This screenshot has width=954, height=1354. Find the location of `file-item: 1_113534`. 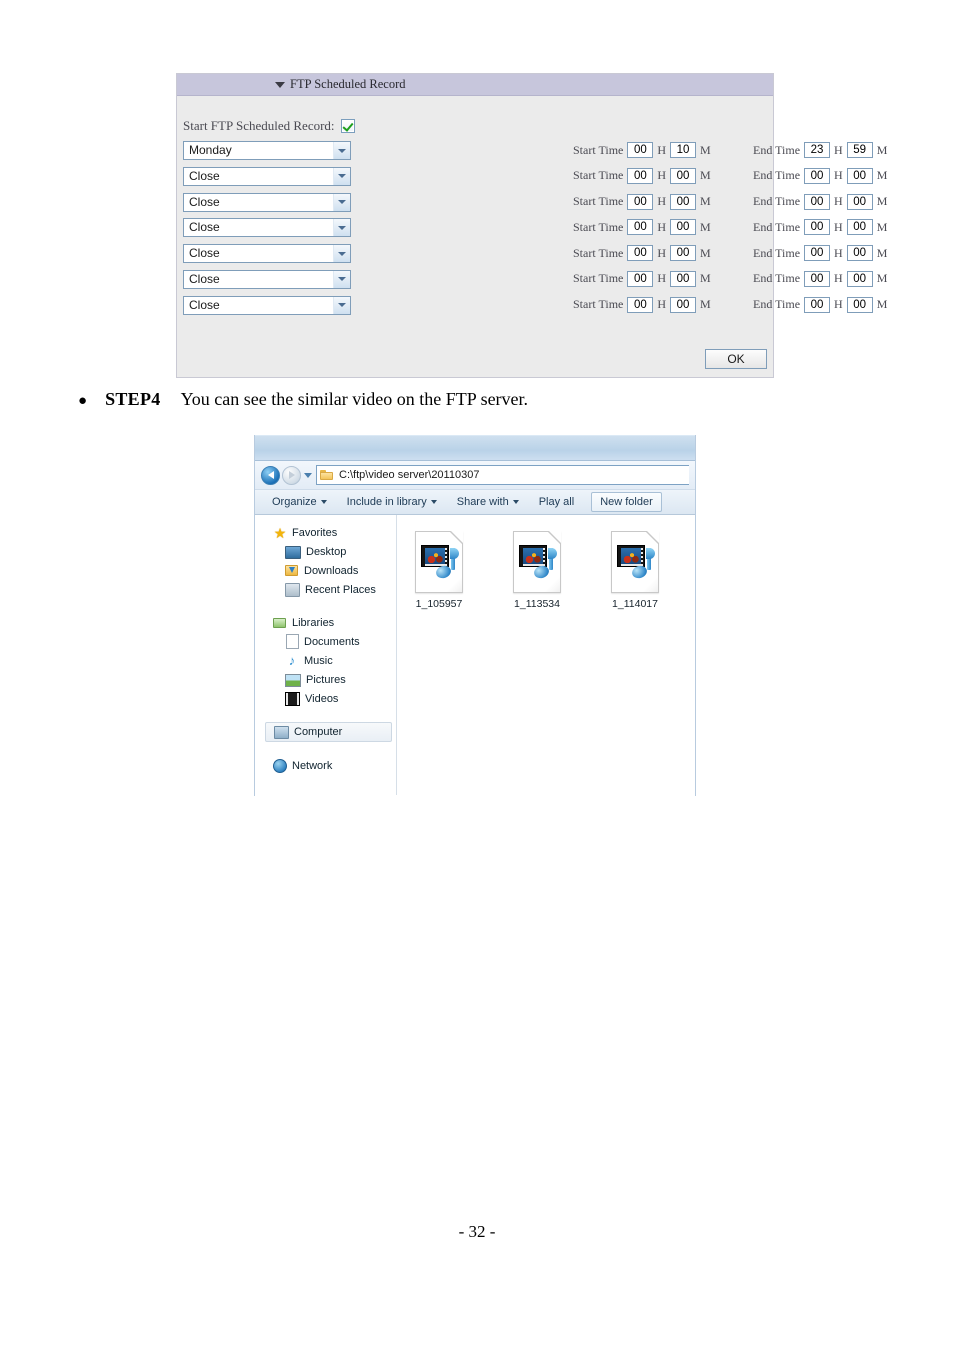

file-item: 1_113534 is located at coordinates (537, 570).